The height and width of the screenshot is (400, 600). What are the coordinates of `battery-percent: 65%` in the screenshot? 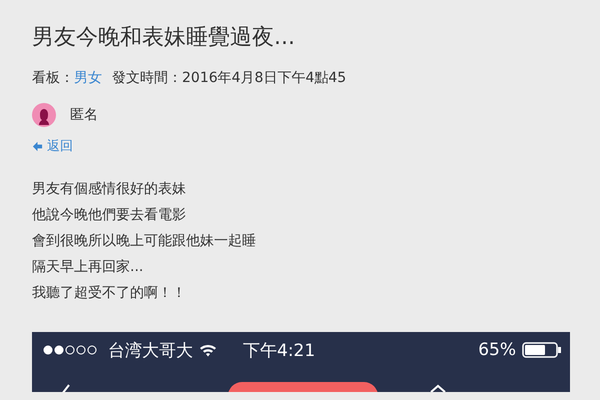 It's located at (497, 350).